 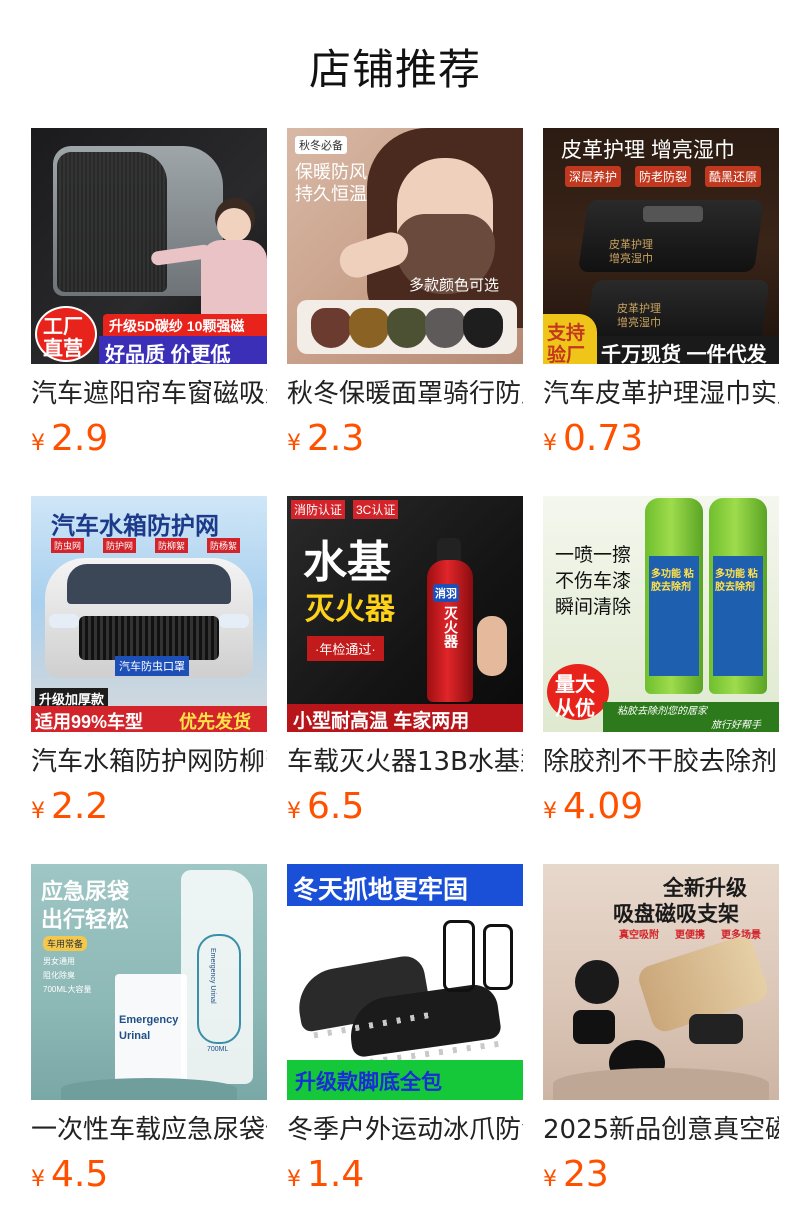 What do you see at coordinates (593, 607) in the screenshot?
I see `image-text: 瞬间清除` at bounding box center [593, 607].